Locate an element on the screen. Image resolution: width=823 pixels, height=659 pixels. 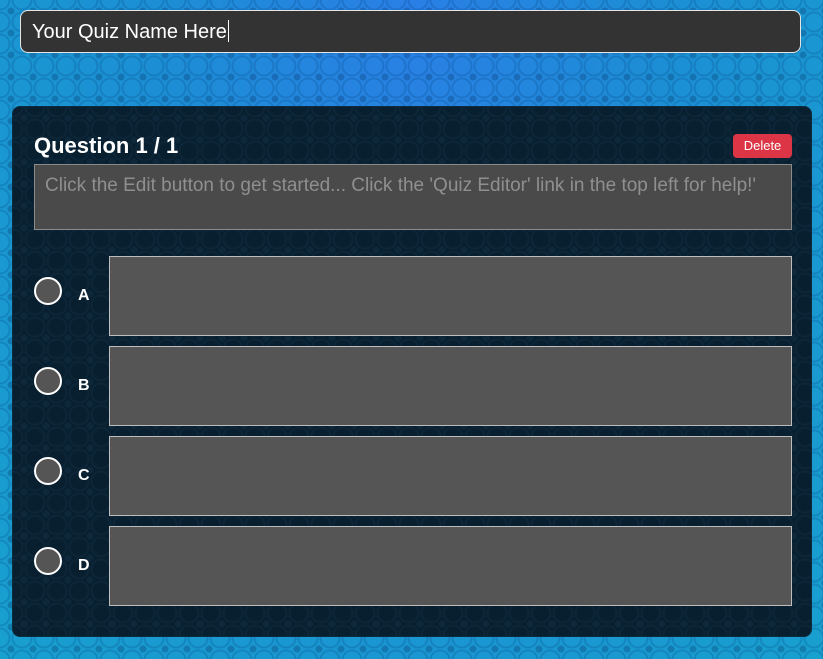
answer-d-field is located at coordinates (450, 566).